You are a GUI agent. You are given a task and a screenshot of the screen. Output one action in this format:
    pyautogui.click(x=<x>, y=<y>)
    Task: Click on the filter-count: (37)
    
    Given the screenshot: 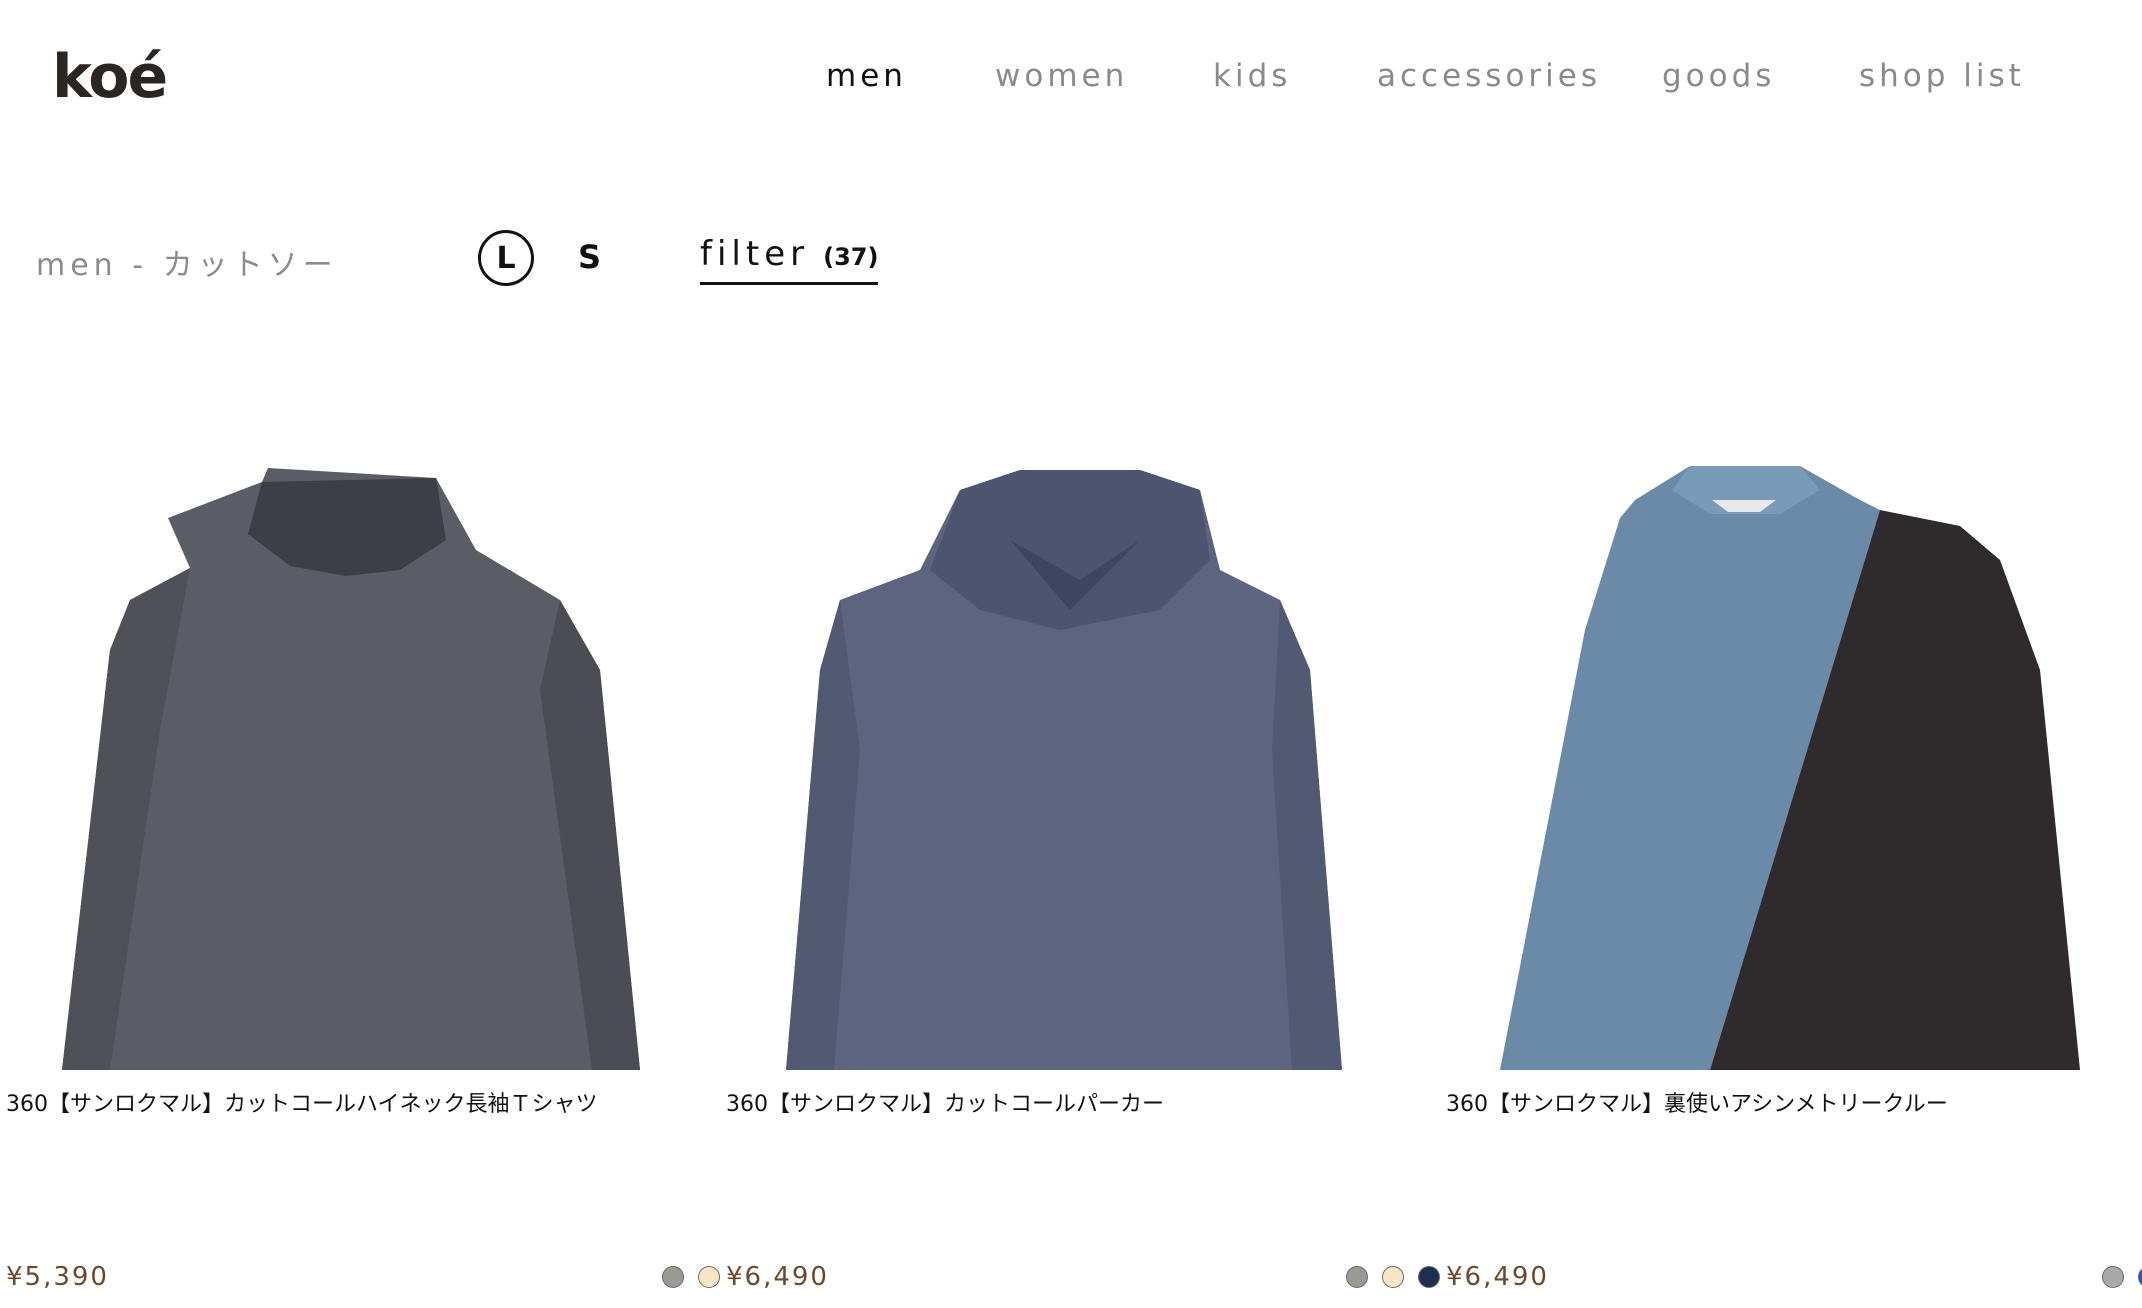 What is the action you would take?
    pyautogui.click(x=851, y=257)
    